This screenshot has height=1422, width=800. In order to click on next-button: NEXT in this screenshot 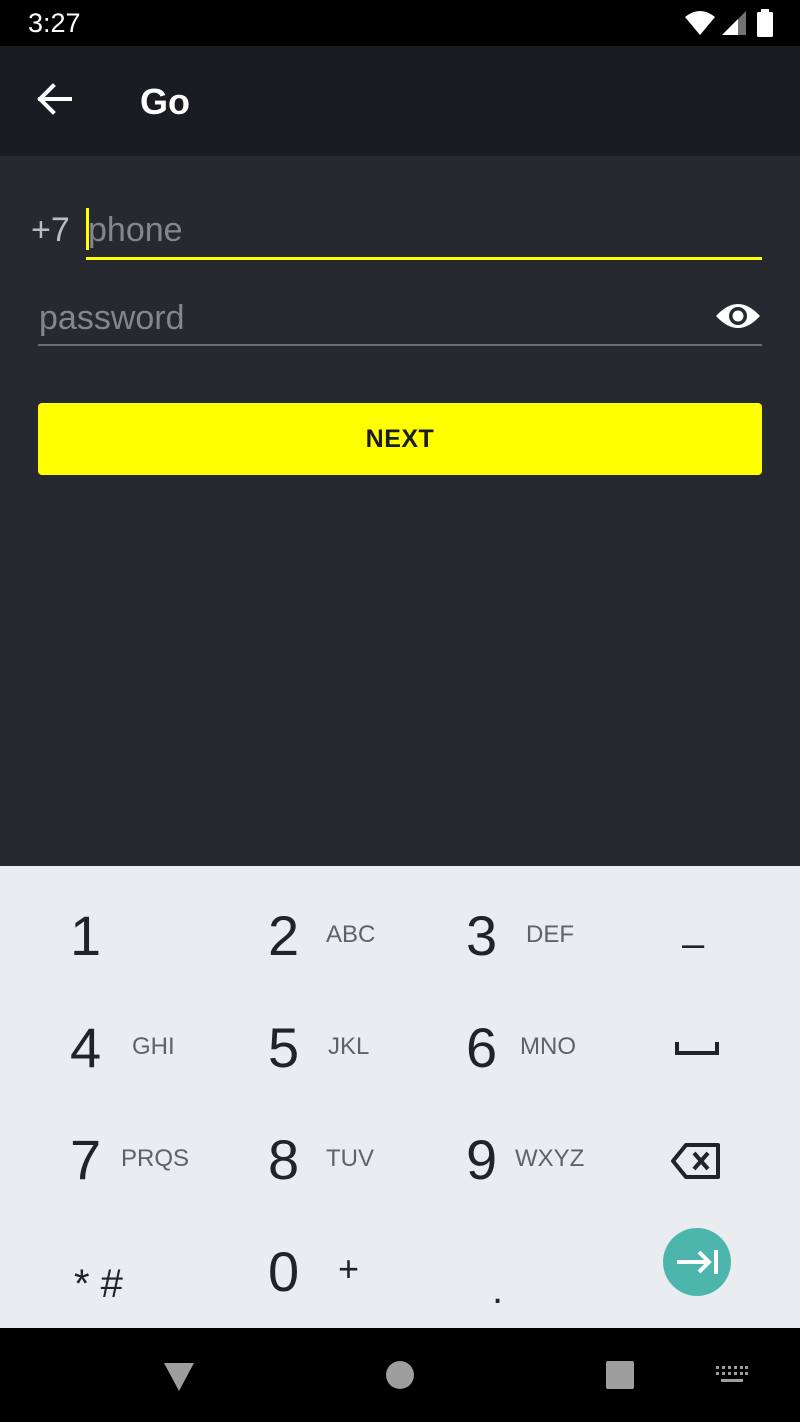, I will do `click(400, 439)`.